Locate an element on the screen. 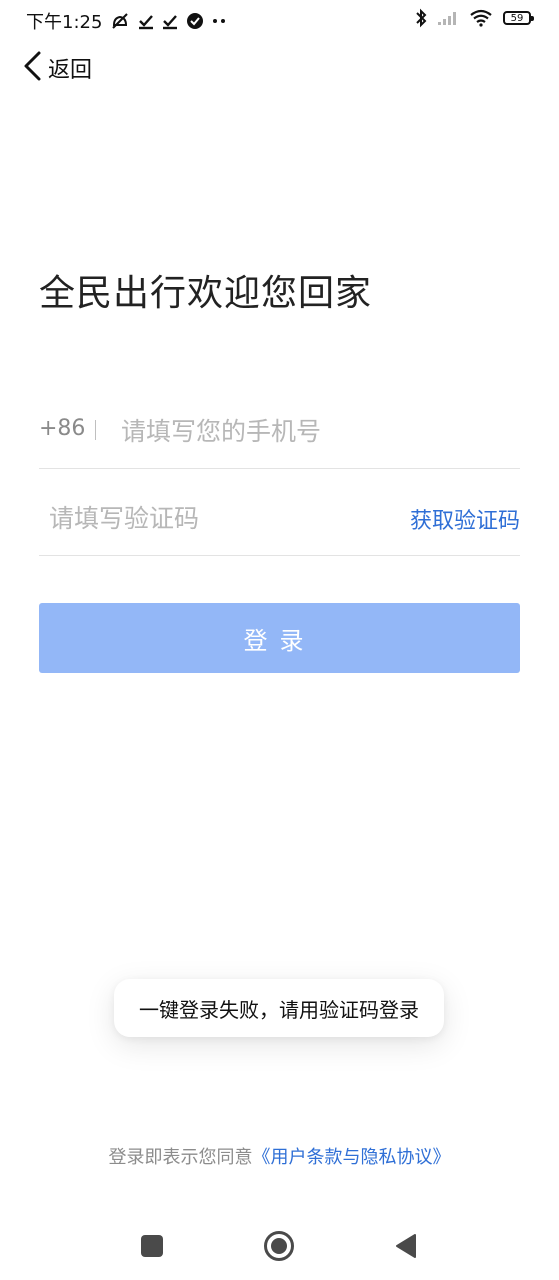  status-bar: 下午1:25 59 is located at coordinates (279, 20).